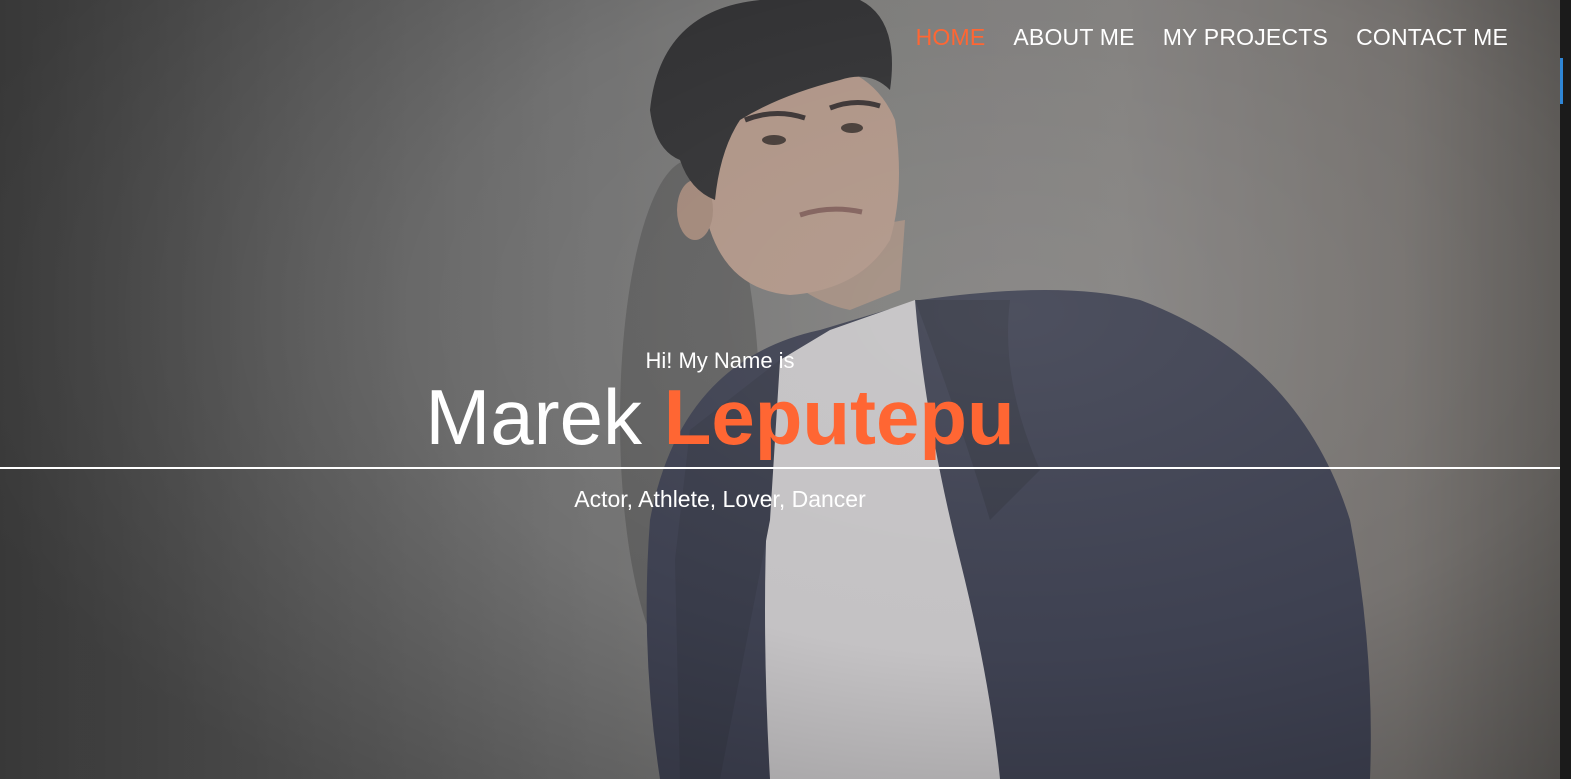  Describe the element at coordinates (534, 417) in the screenshot. I see `hero-first-name: Marek` at that location.